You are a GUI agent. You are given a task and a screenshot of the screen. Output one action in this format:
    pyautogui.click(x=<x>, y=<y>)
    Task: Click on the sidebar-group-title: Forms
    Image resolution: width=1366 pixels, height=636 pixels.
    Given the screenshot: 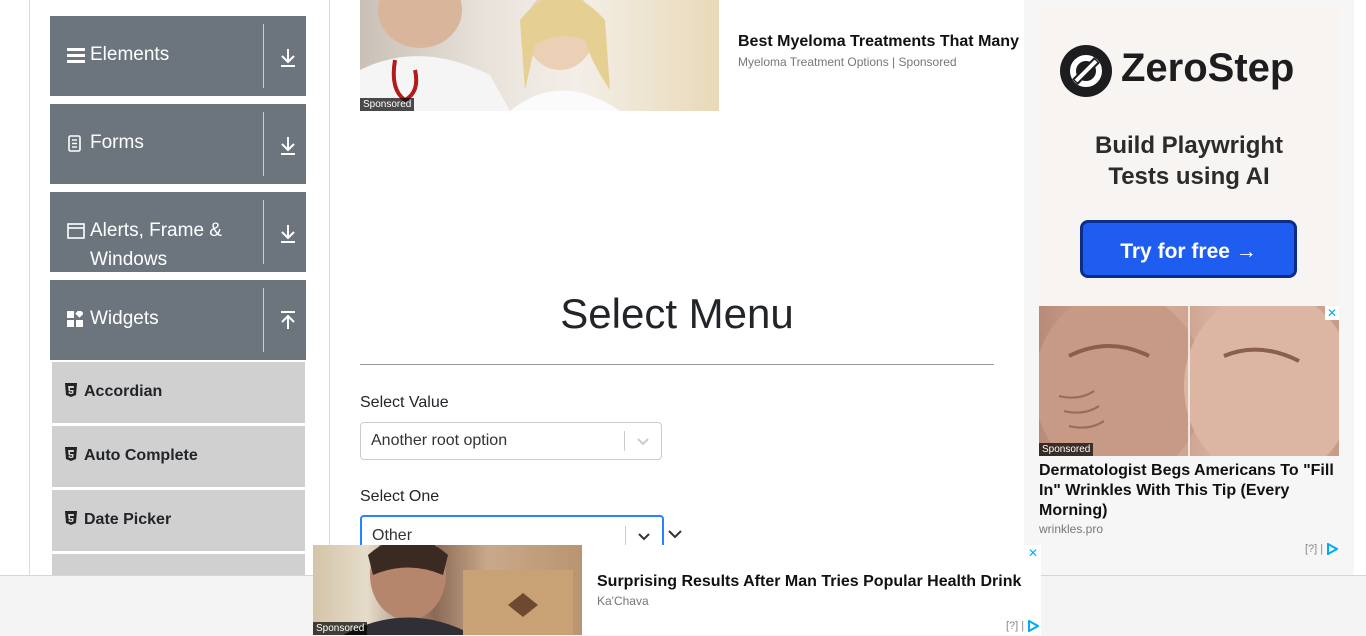 What is the action you would take?
    pyautogui.click(x=117, y=142)
    